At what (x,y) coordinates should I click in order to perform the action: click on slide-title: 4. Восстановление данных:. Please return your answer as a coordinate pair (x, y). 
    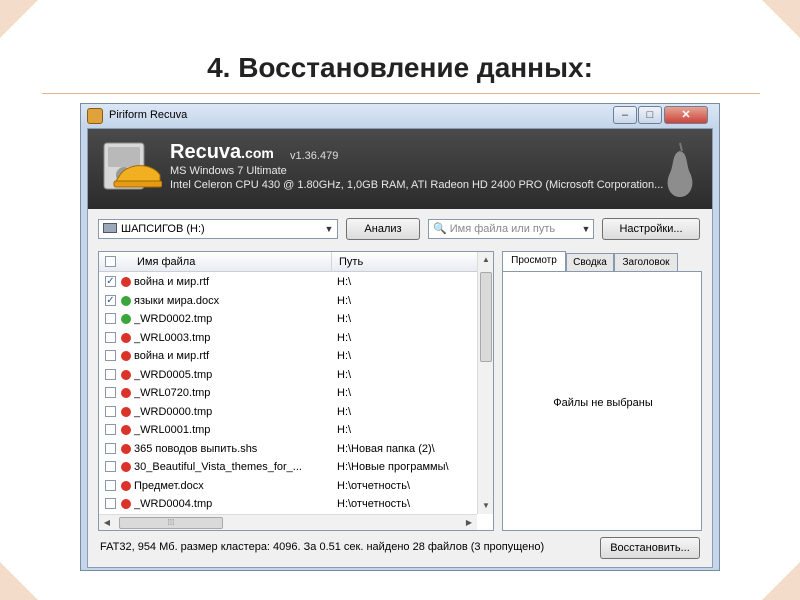
    Looking at the image, I should click on (400, 67).